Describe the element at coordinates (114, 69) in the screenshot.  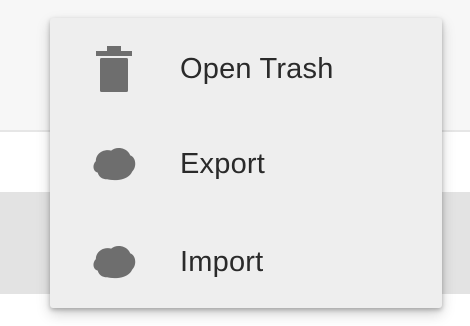
I see `trash-icon` at that location.